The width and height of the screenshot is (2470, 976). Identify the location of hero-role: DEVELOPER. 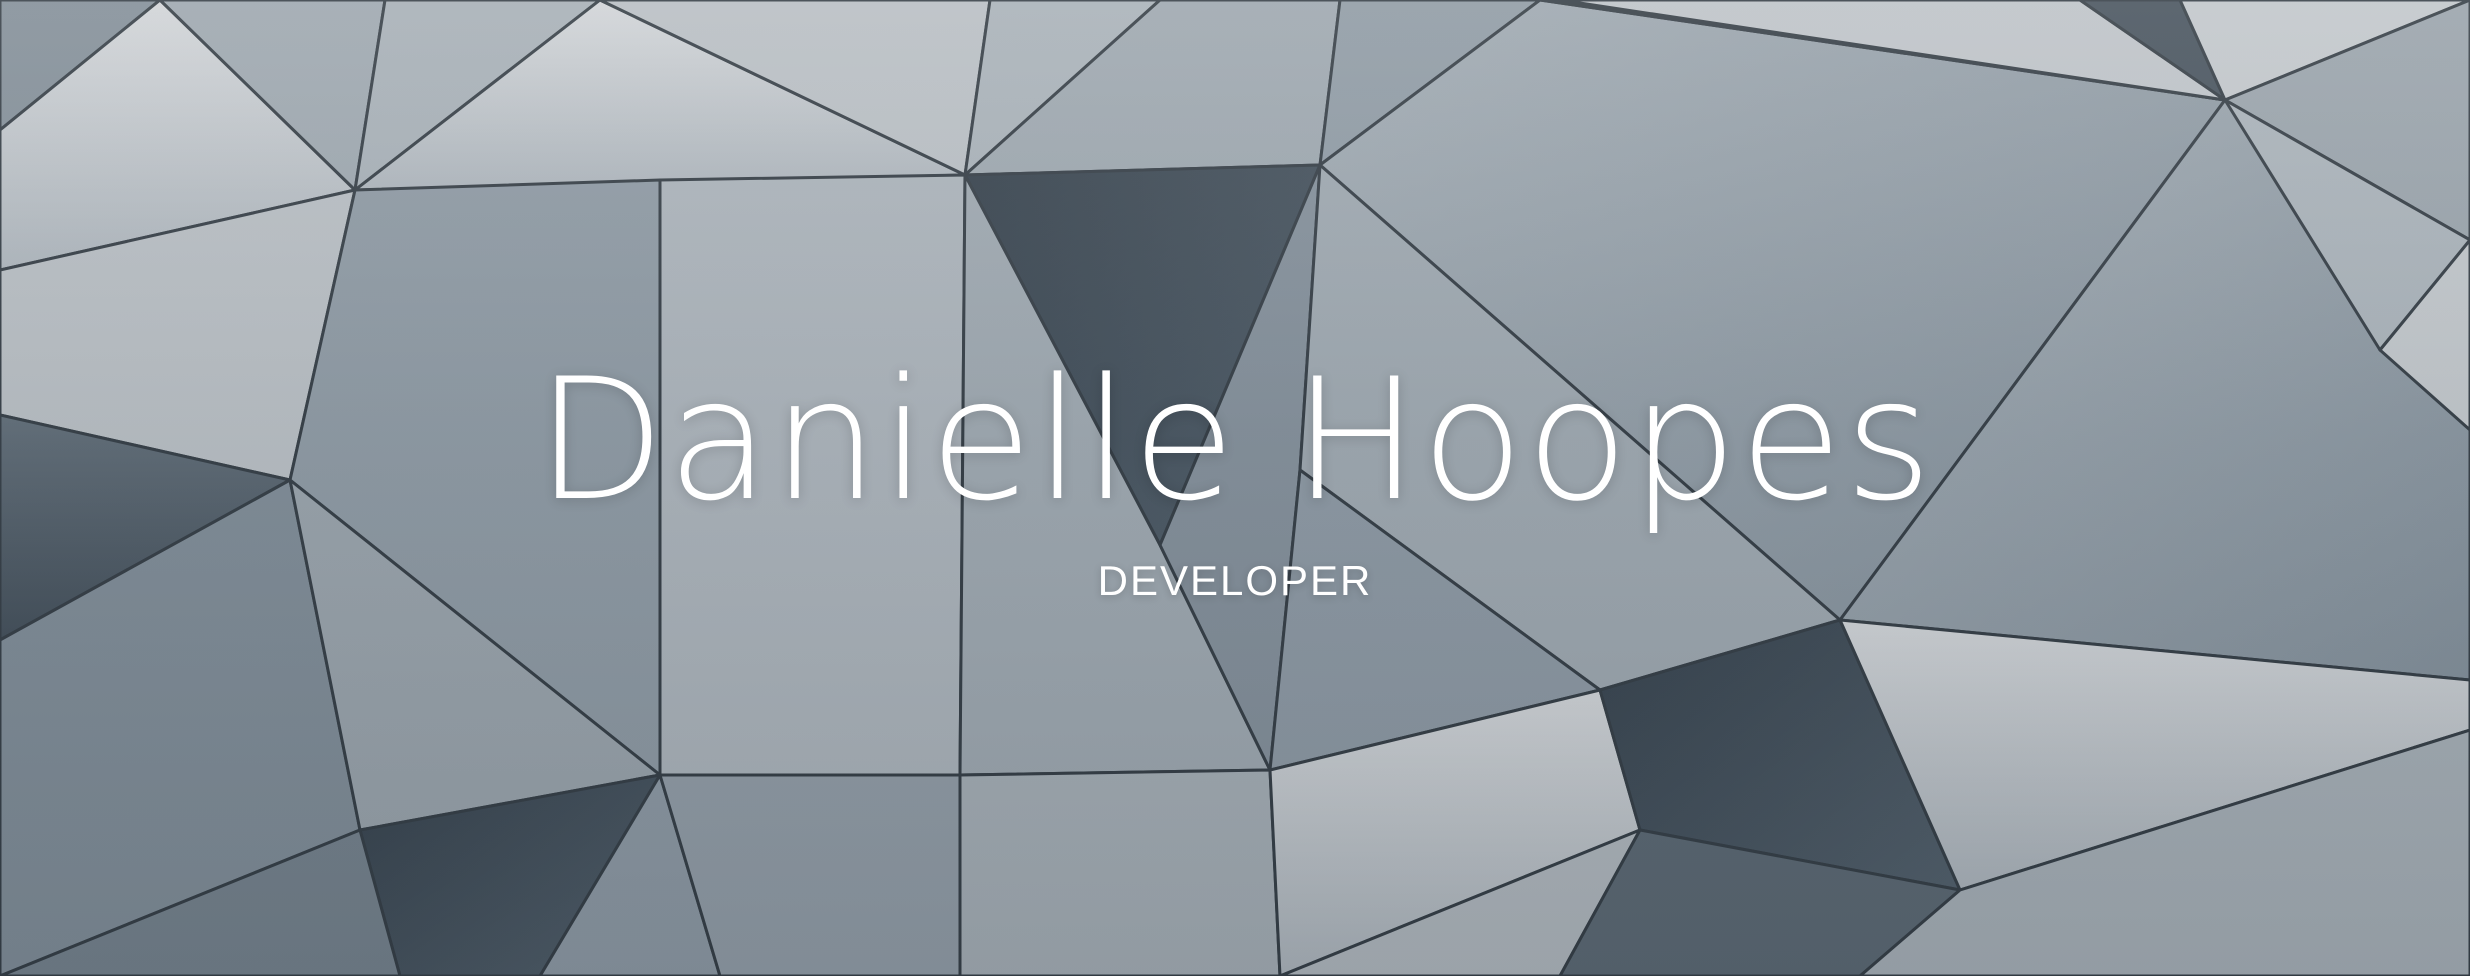
(1235, 580).